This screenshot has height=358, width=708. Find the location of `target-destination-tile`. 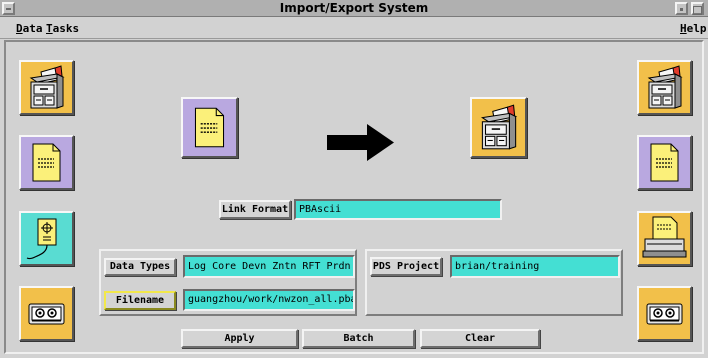

target-destination-tile is located at coordinates (498, 127).